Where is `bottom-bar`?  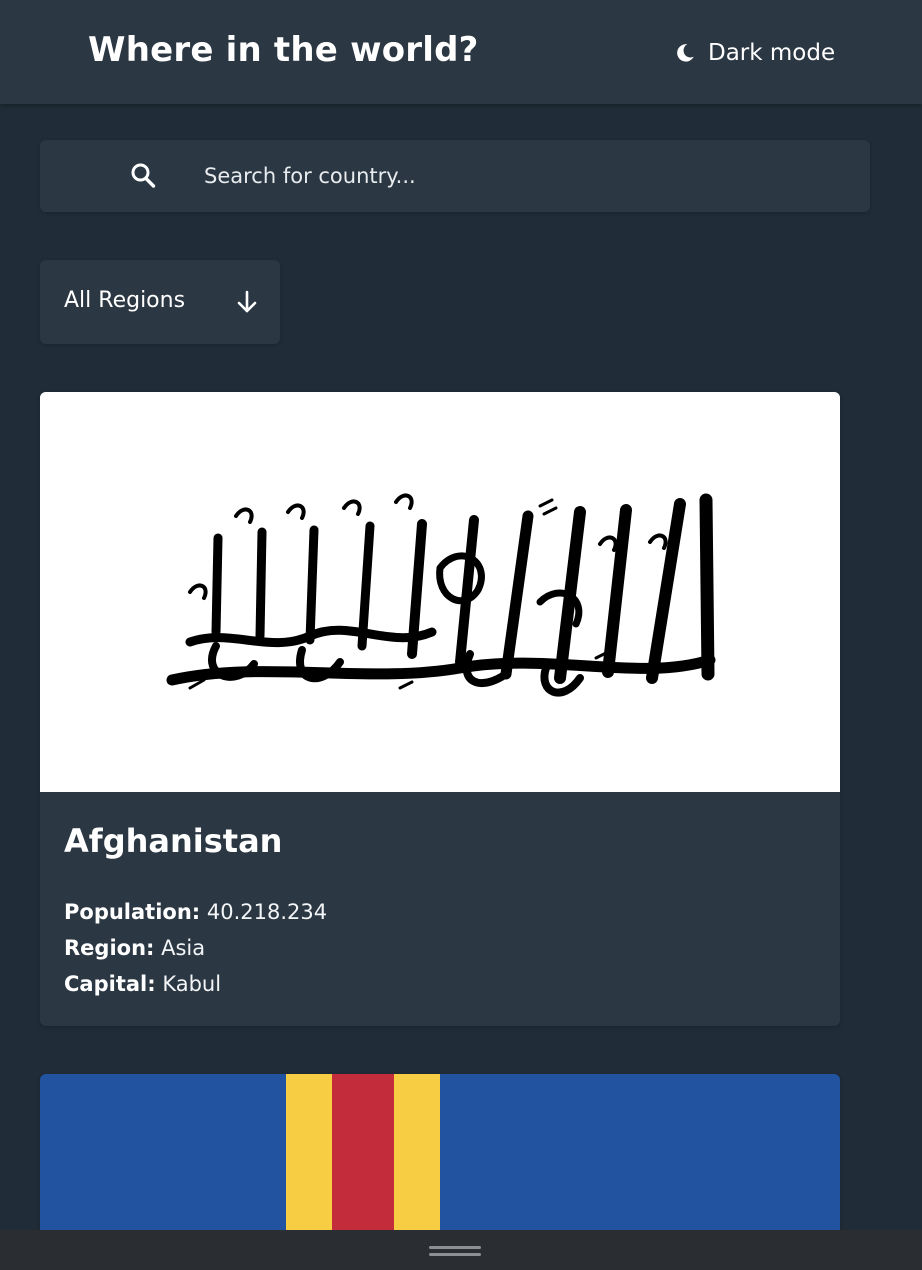
bottom-bar is located at coordinates (461, 1250).